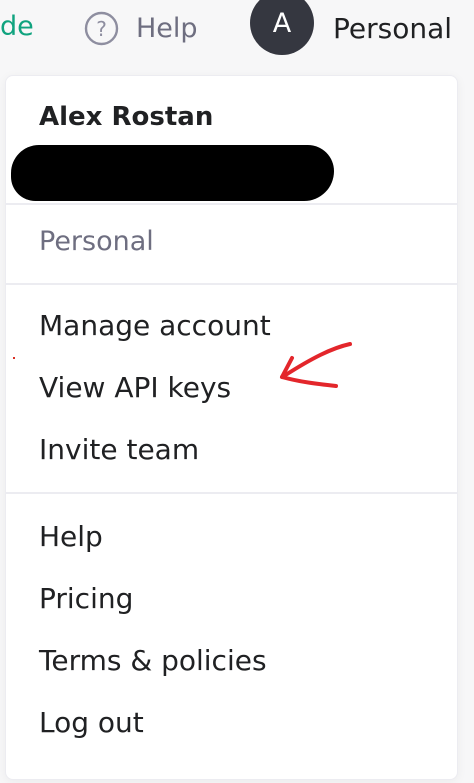  I want to click on top-navigation: de ? Help A Personal, so click(237, 29).